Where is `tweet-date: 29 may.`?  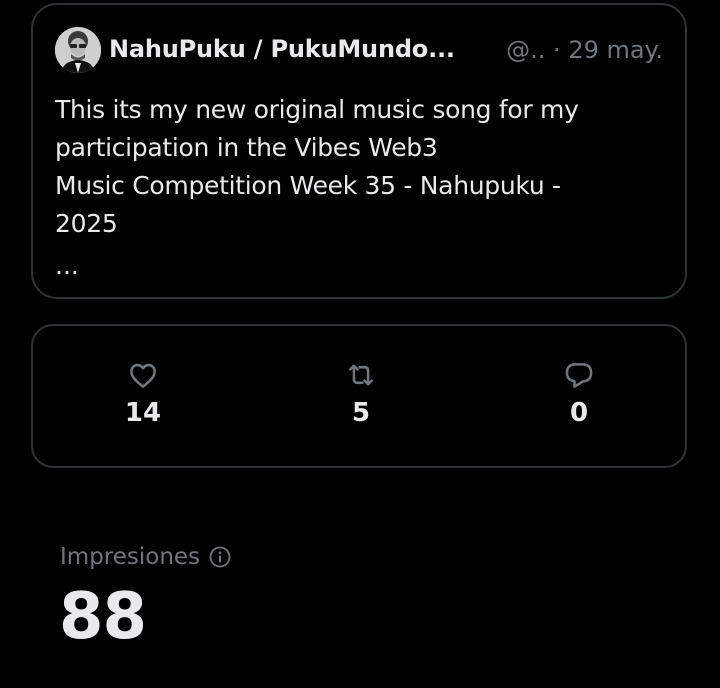 tweet-date: 29 may. is located at coordinates (615, 50).